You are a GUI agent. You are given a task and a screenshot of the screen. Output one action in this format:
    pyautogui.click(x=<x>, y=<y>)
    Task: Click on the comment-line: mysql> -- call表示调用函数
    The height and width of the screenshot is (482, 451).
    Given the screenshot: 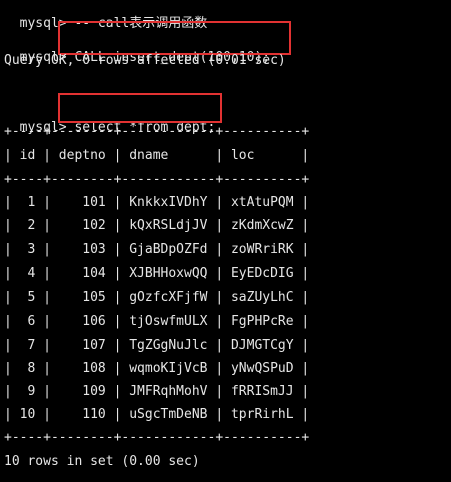 What is the action you would take?
    pyautogui.click(x=106, y=15)
    